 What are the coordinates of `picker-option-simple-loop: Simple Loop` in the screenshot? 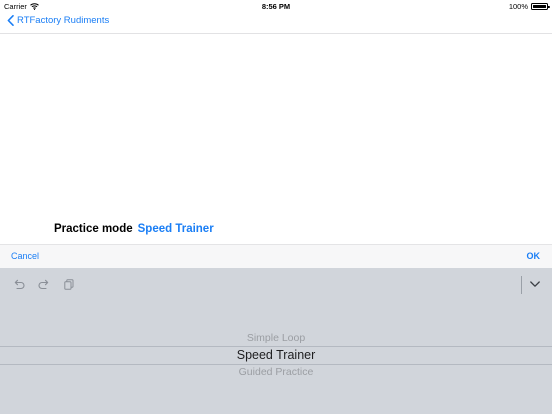 It's located at (276, 338).